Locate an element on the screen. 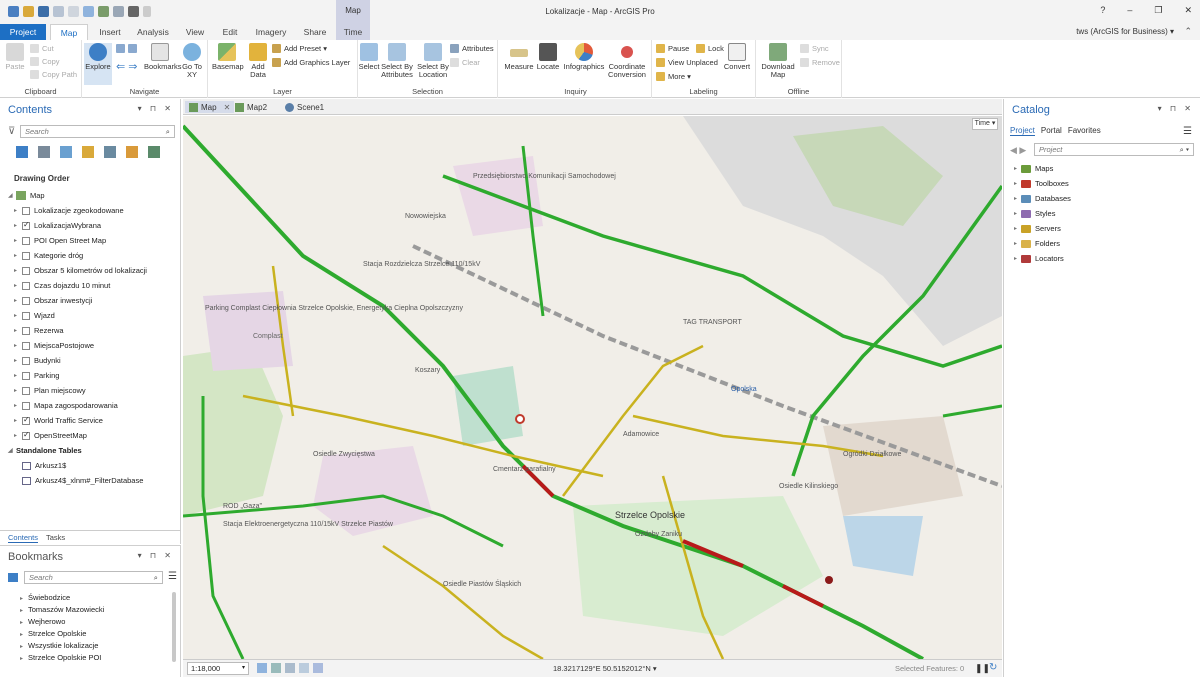 The image size is (1200, 677). convert-button: Convert is located at coordinates (737, 57).